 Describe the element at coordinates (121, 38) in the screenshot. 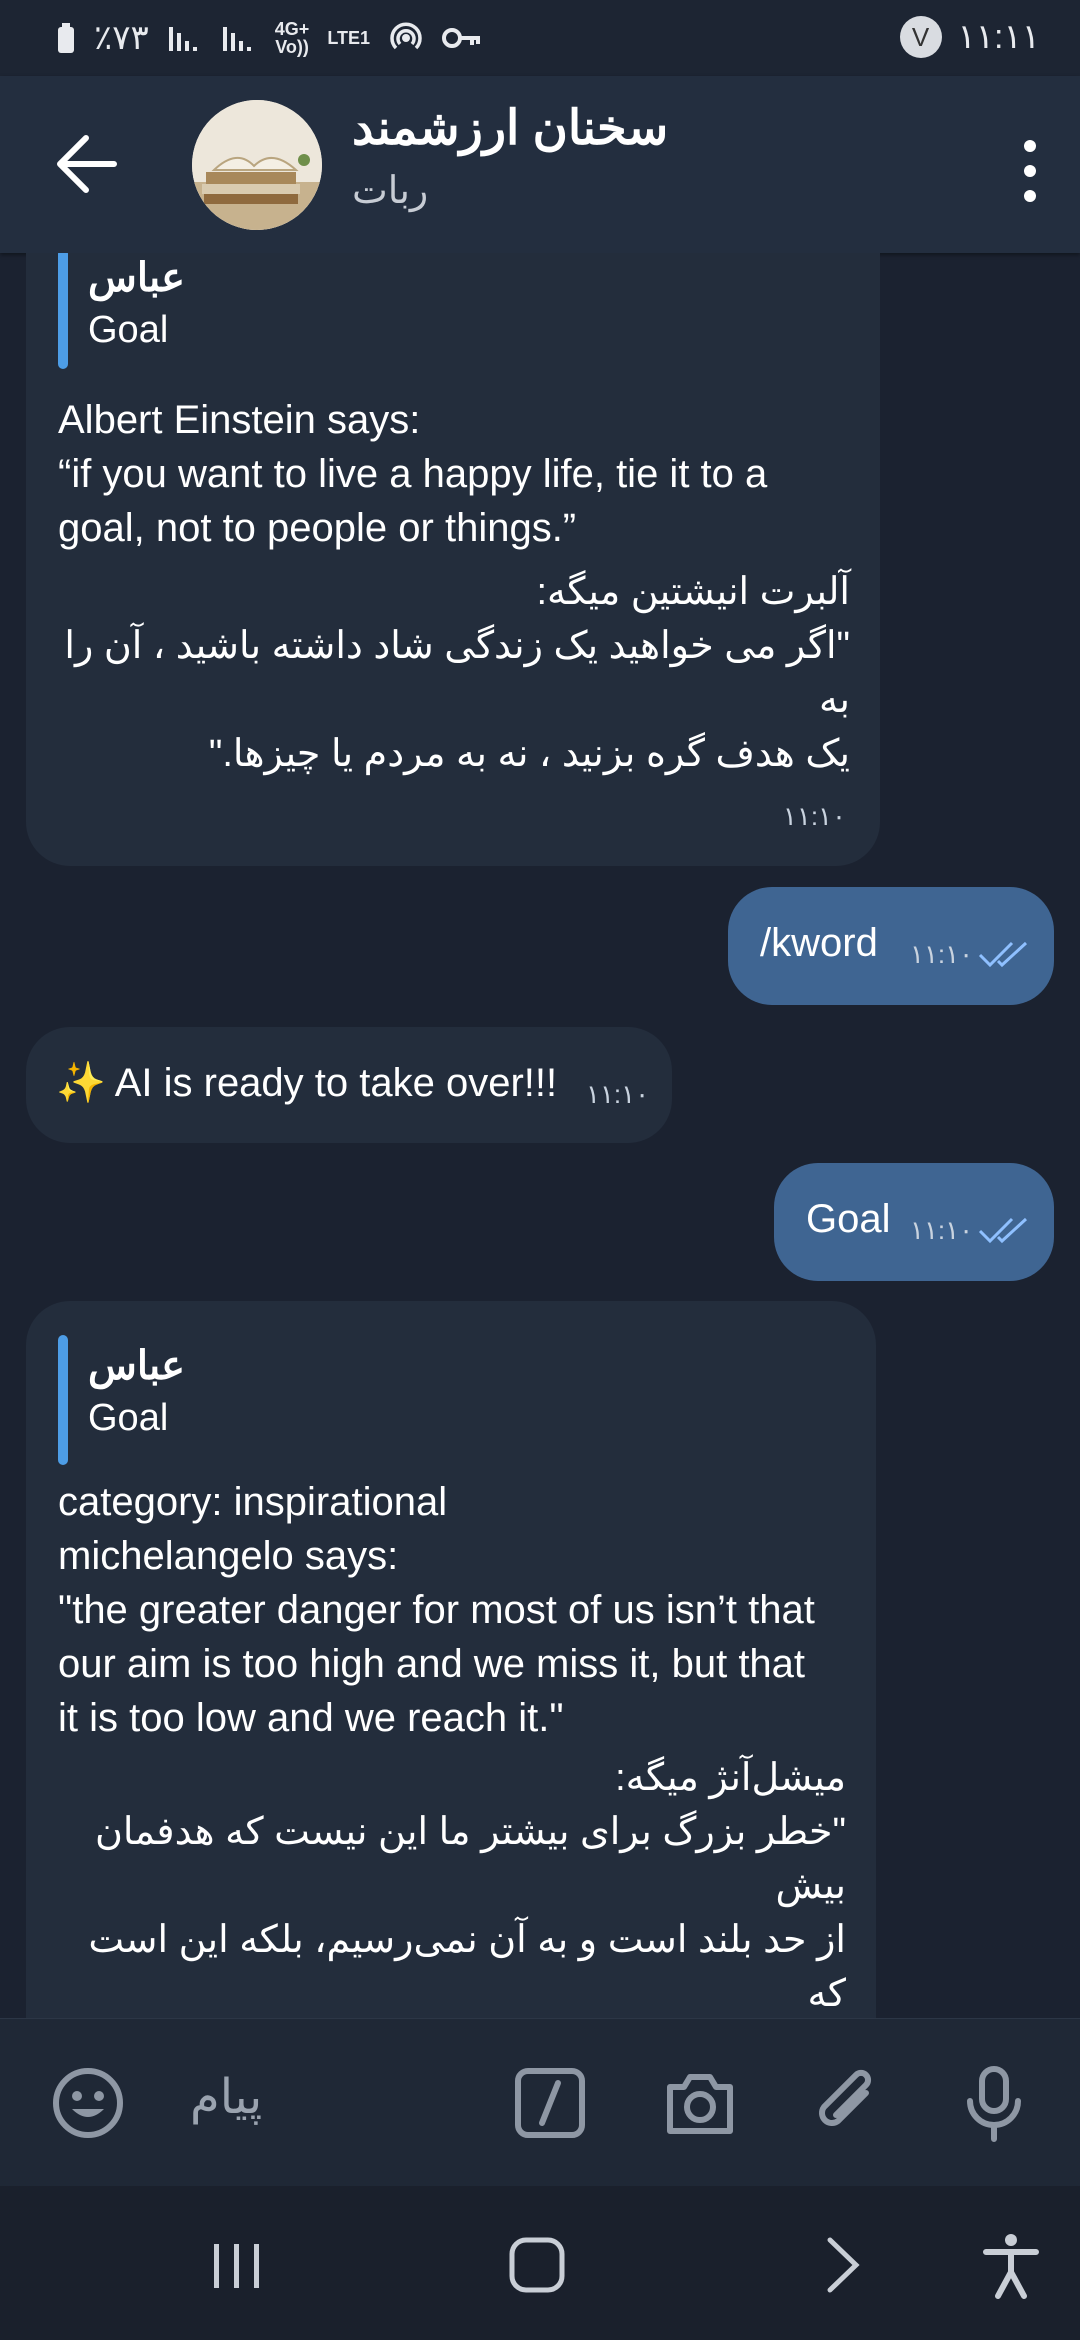

I see `battery-level: ٪۷۳` at that location.